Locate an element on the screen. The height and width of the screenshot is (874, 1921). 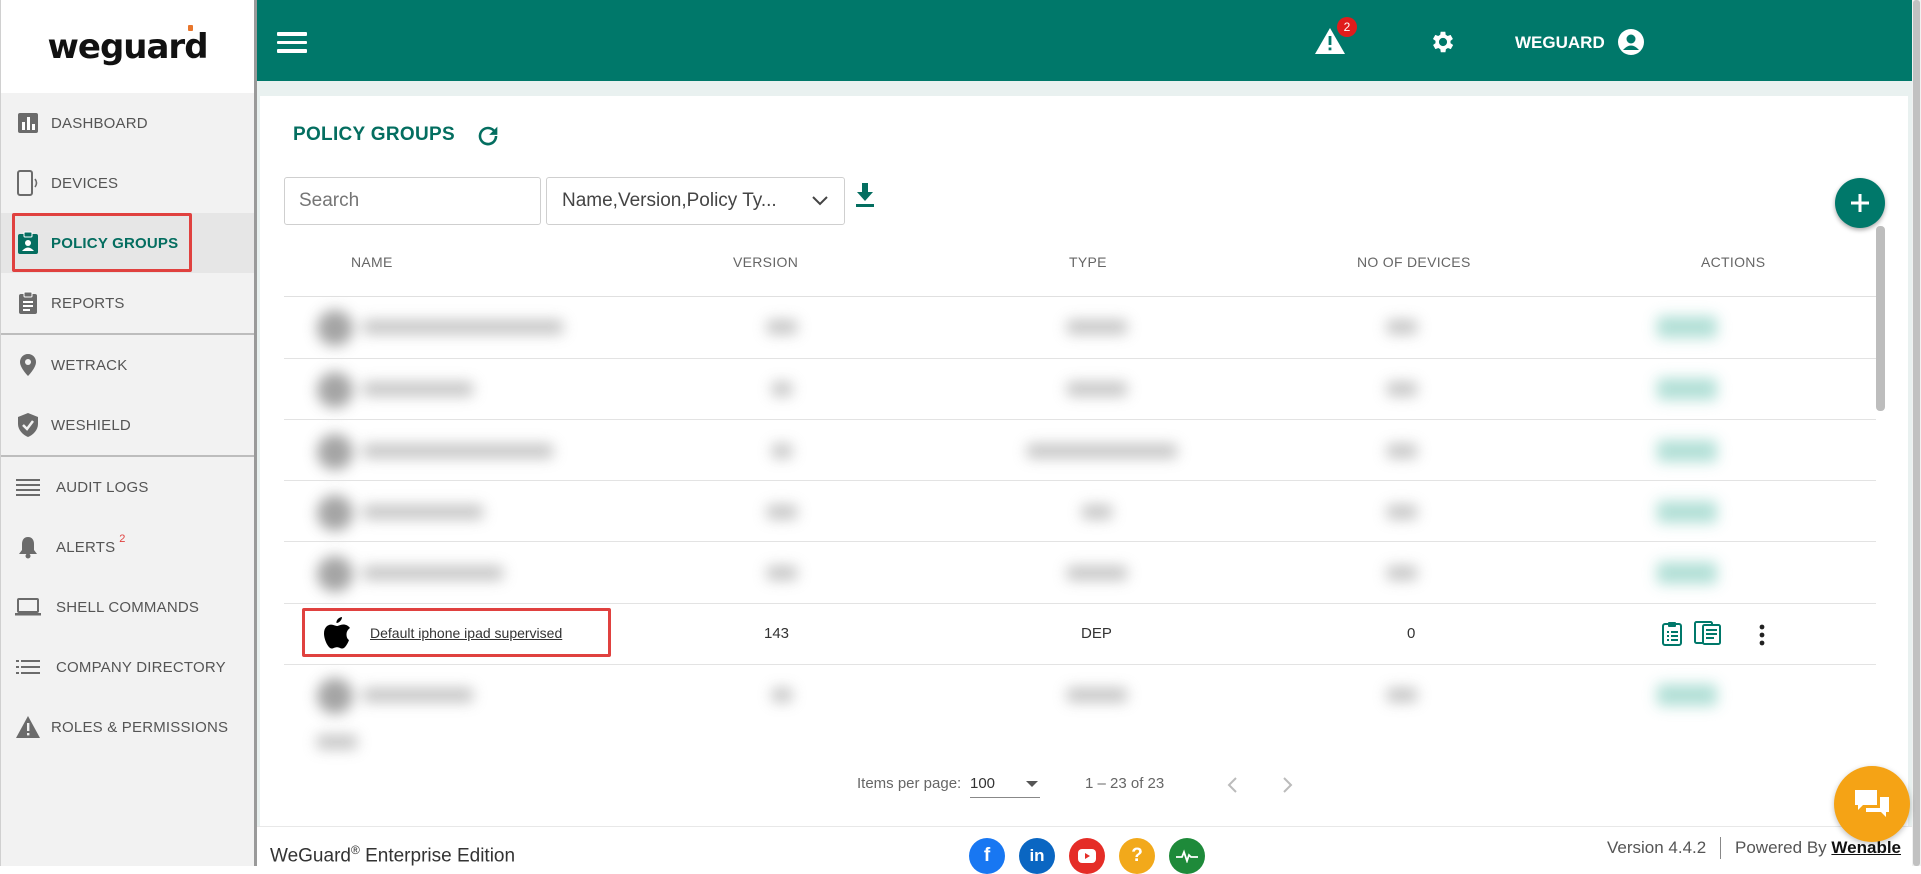
registered-mark: ® is located at coordinates (355, 850).